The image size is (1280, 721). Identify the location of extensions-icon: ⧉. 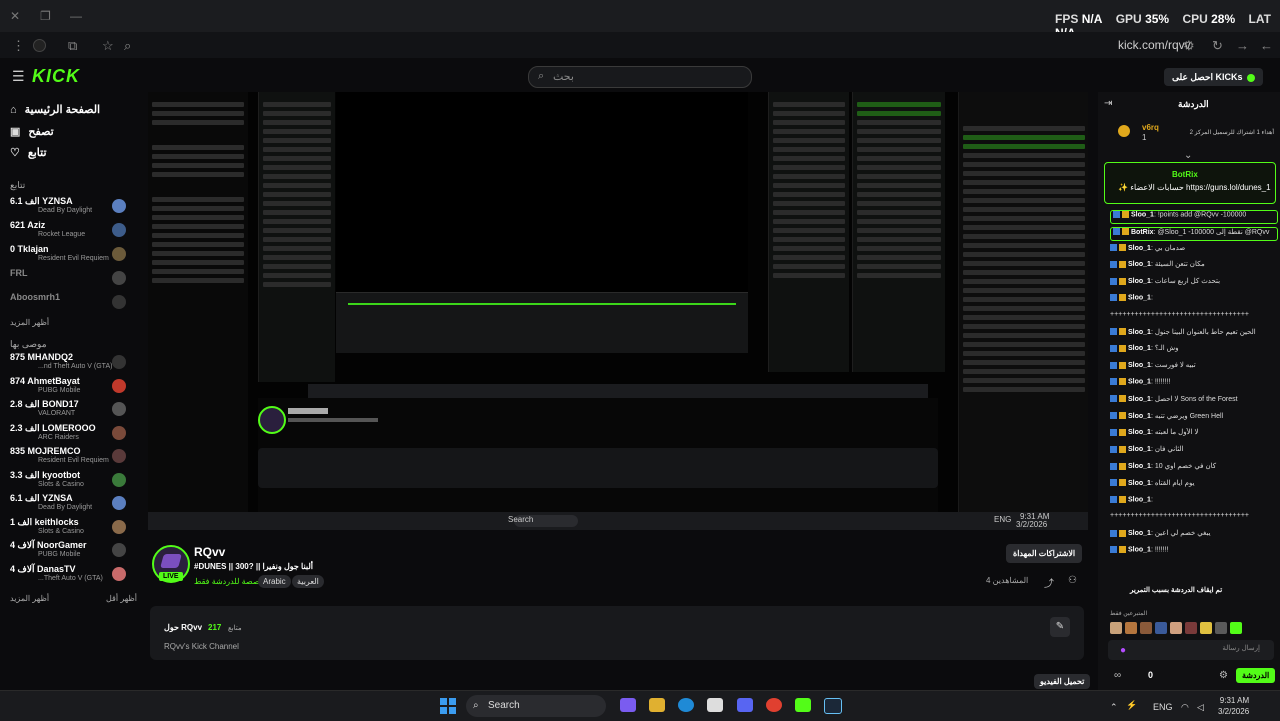
(72, 46).